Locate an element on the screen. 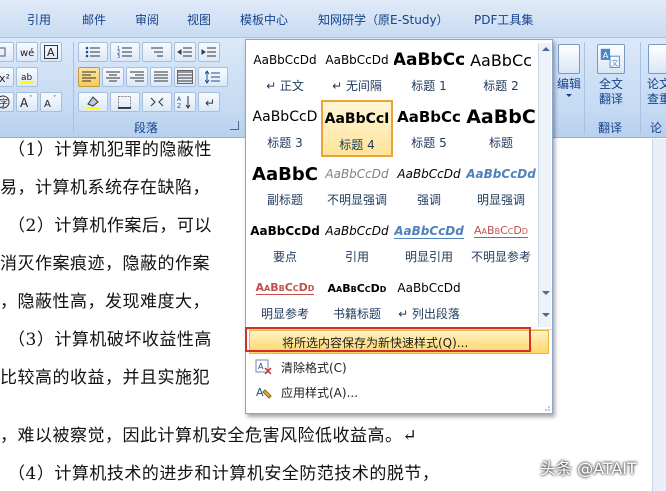 The height and width of the screenshot is (491, 666). clear-formatting-item: A 清除格式(C) is located at coordinates (399, 367).